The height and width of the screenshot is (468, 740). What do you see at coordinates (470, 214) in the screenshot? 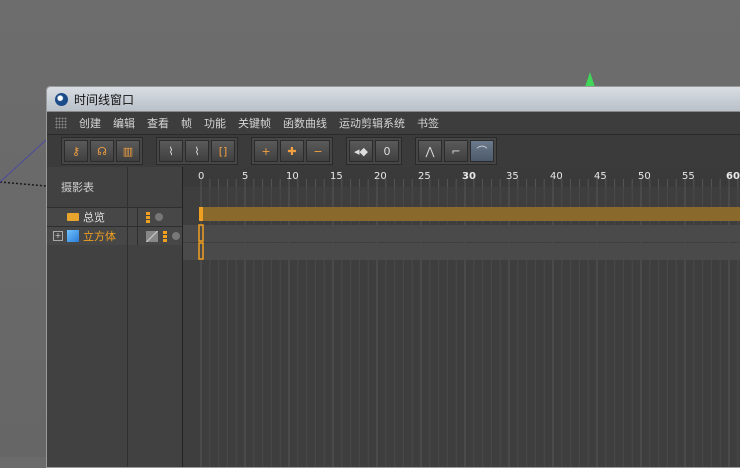
I see `summary-bar` at bounding box center [470, 214].